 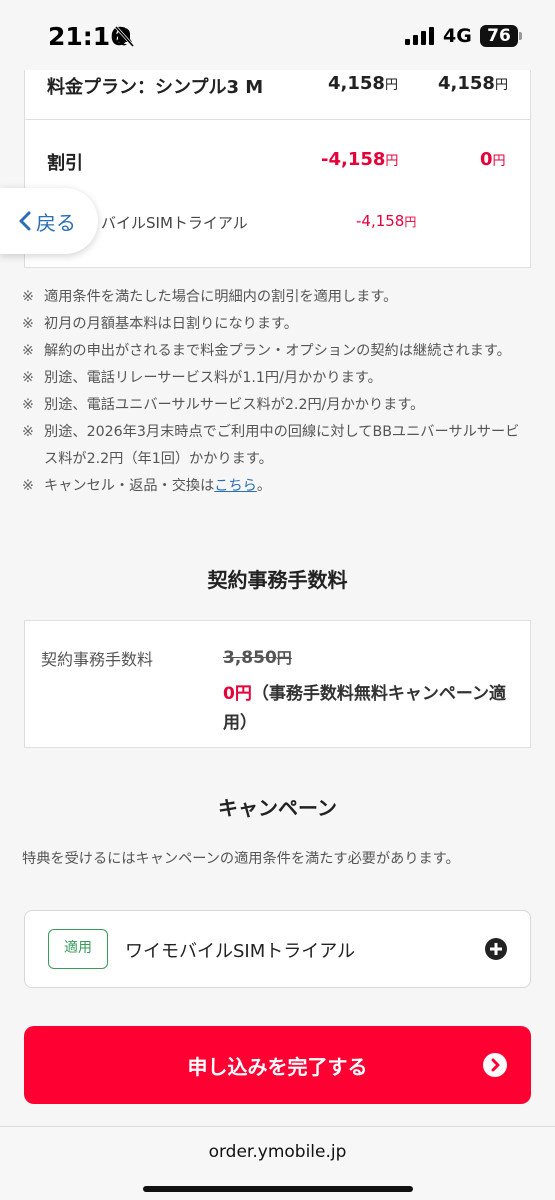 What do you see at coordinates (277, 95) in the screenshot?
I see `plan-row: 料金プラン：シンプル3 M 4,158円 4,158円` at bounding box center [277, 95].